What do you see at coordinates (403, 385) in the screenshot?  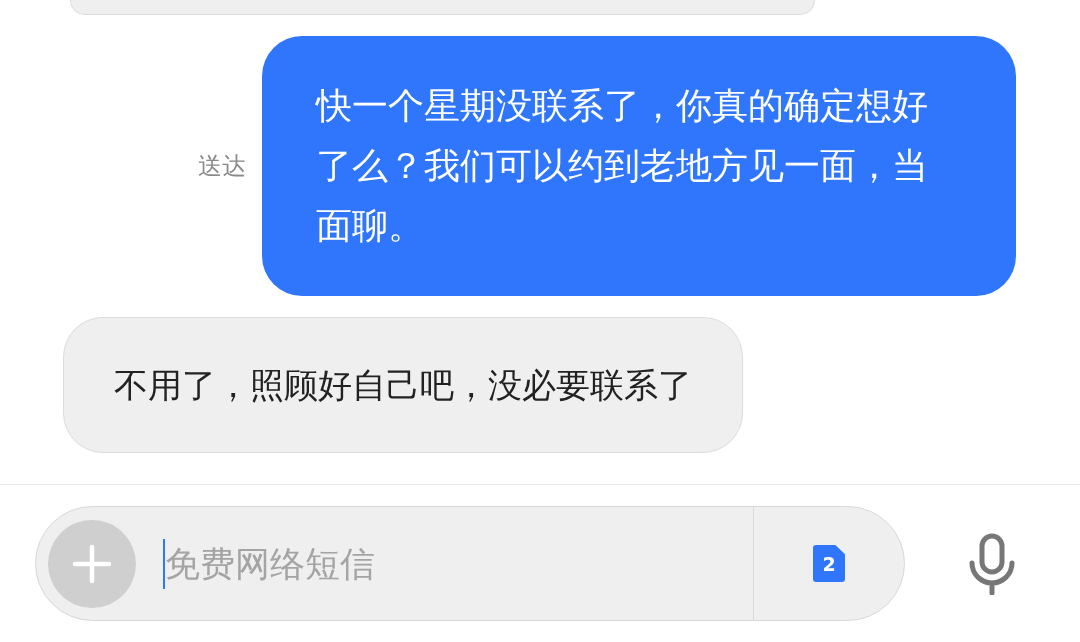 I see `message-bubble: 不用了，照顾好自己吧，没必要联系了` at bounding box center [403, 385].